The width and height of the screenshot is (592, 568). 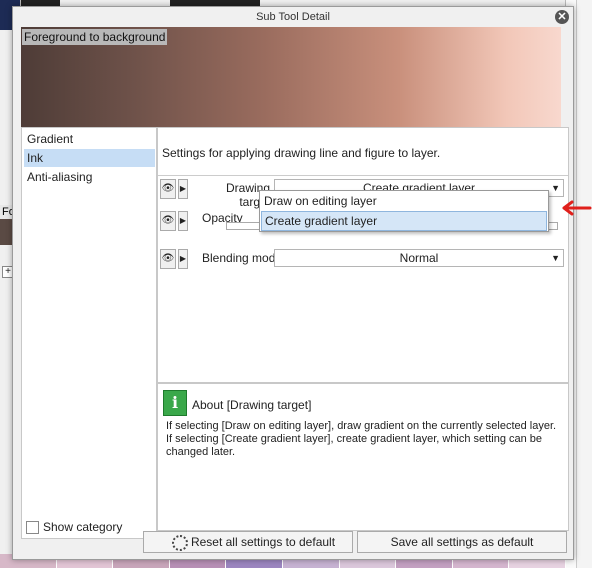 I want to click on blending-mode-label: Blending mode, so click(x=242, y=258).